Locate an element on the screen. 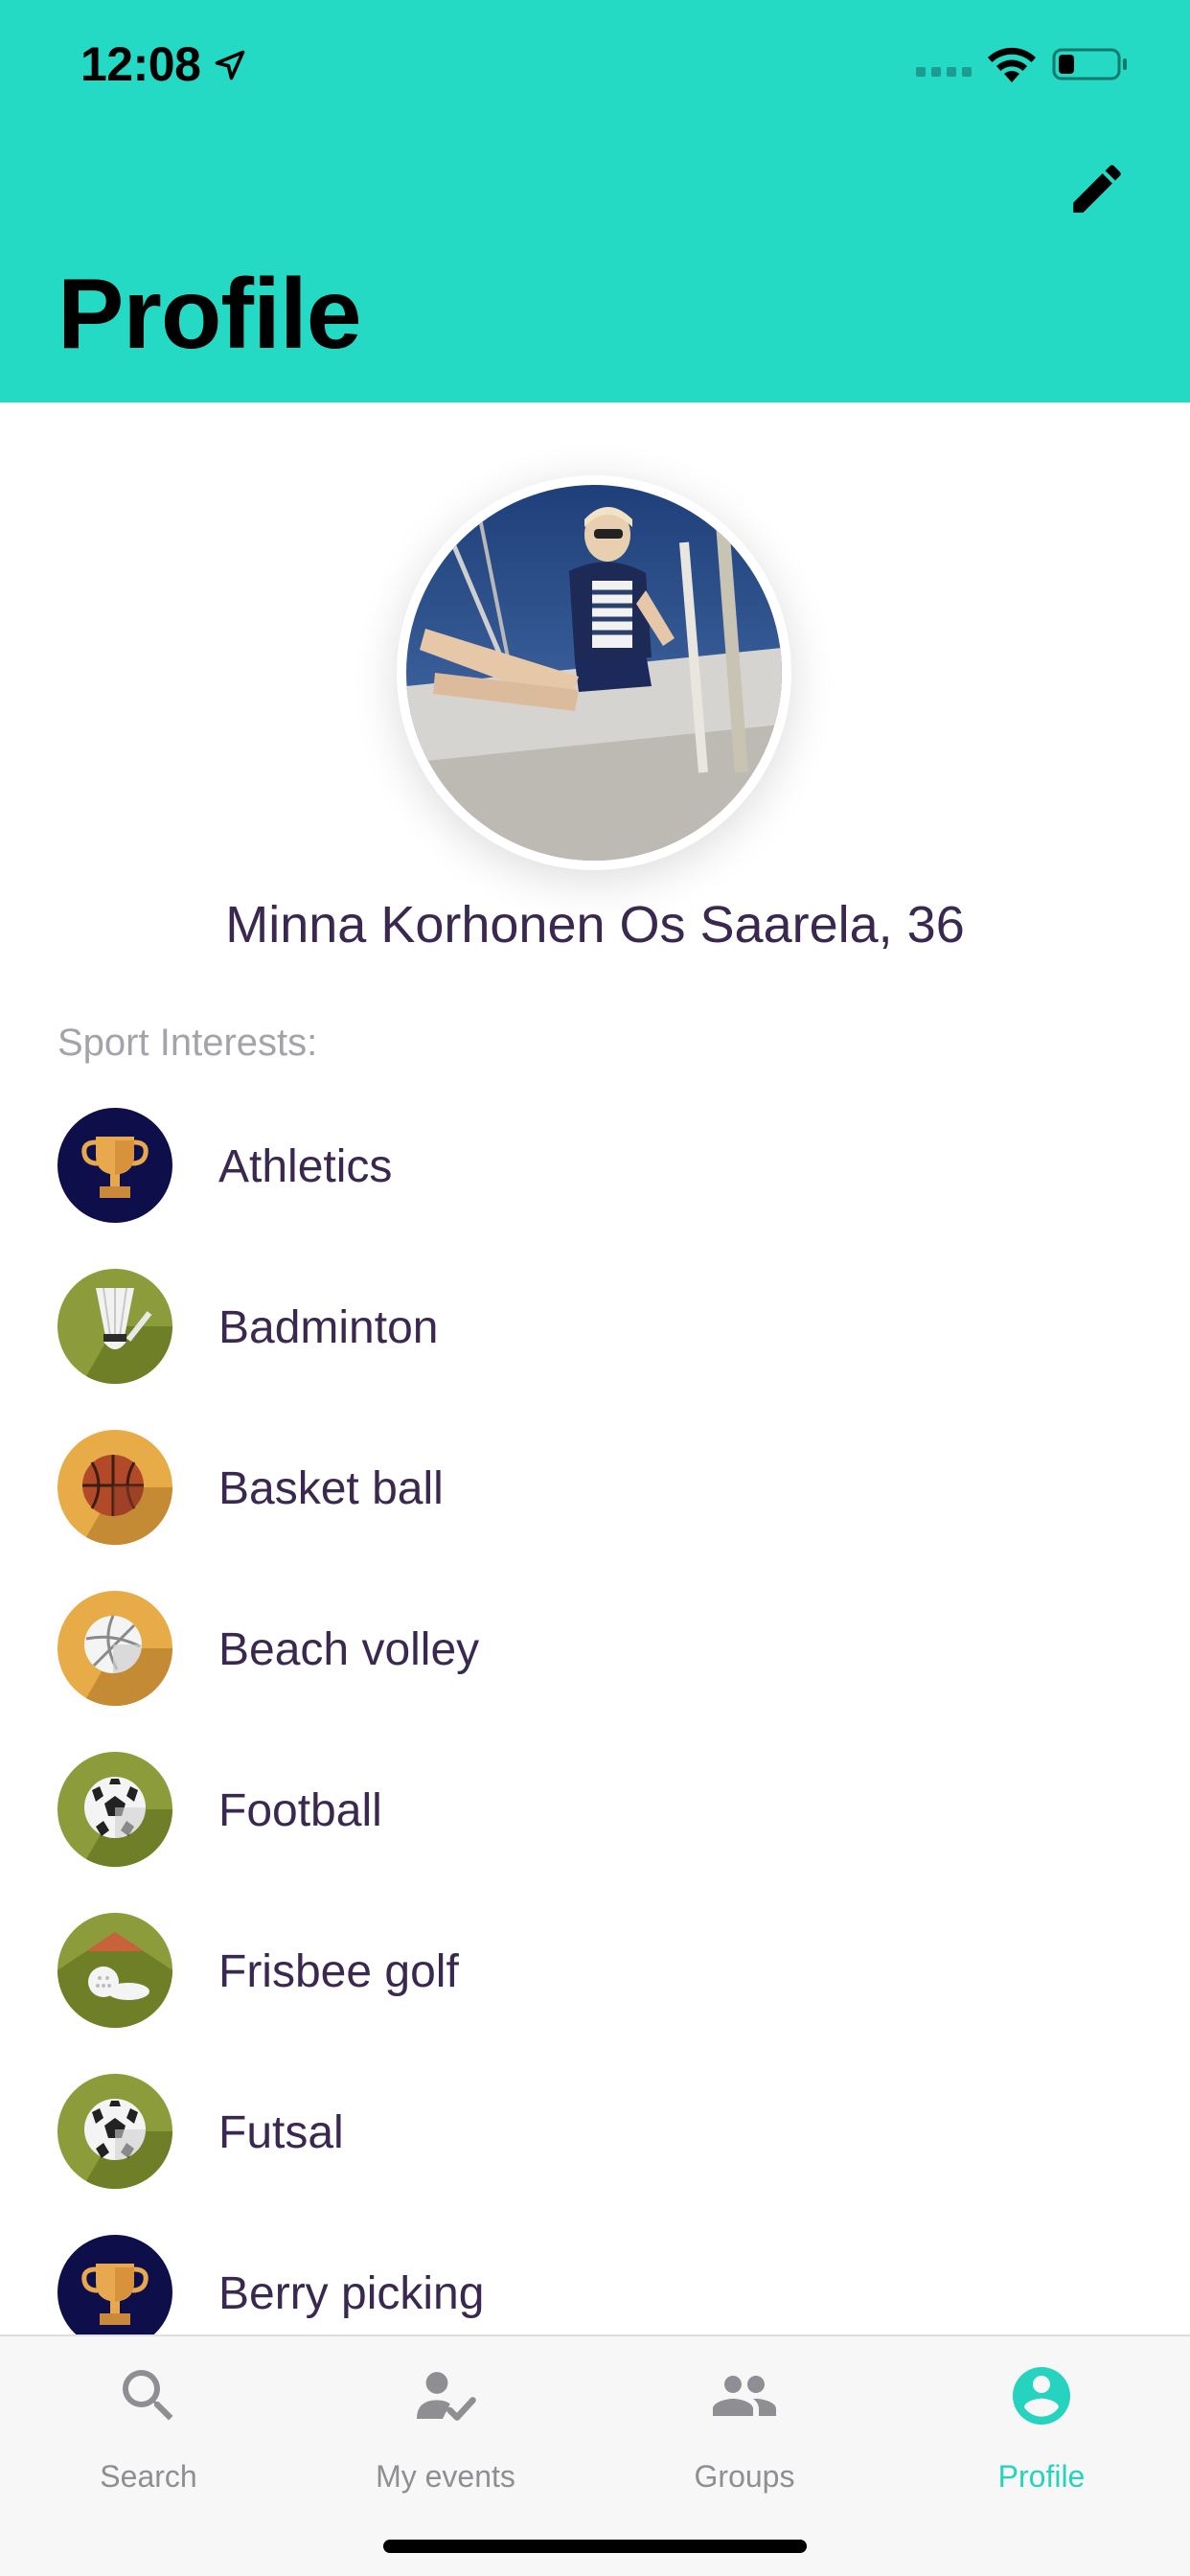  tab-my-events: My events is located at coordinates (445, 2422).